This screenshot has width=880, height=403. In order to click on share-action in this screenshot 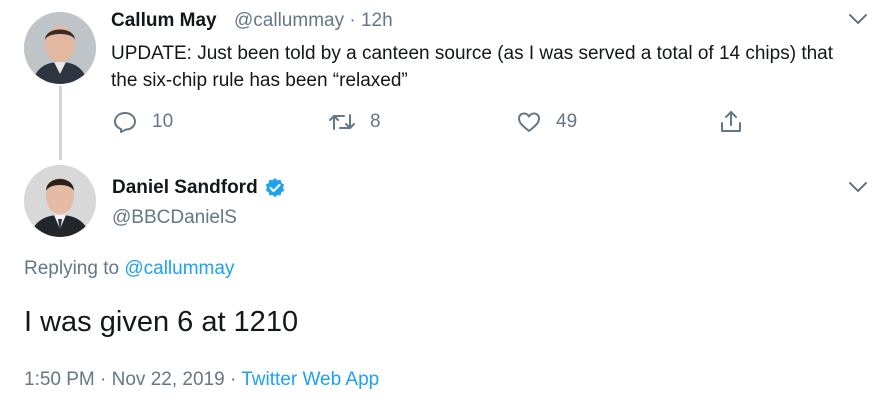, I will do `click(731, 122)`.